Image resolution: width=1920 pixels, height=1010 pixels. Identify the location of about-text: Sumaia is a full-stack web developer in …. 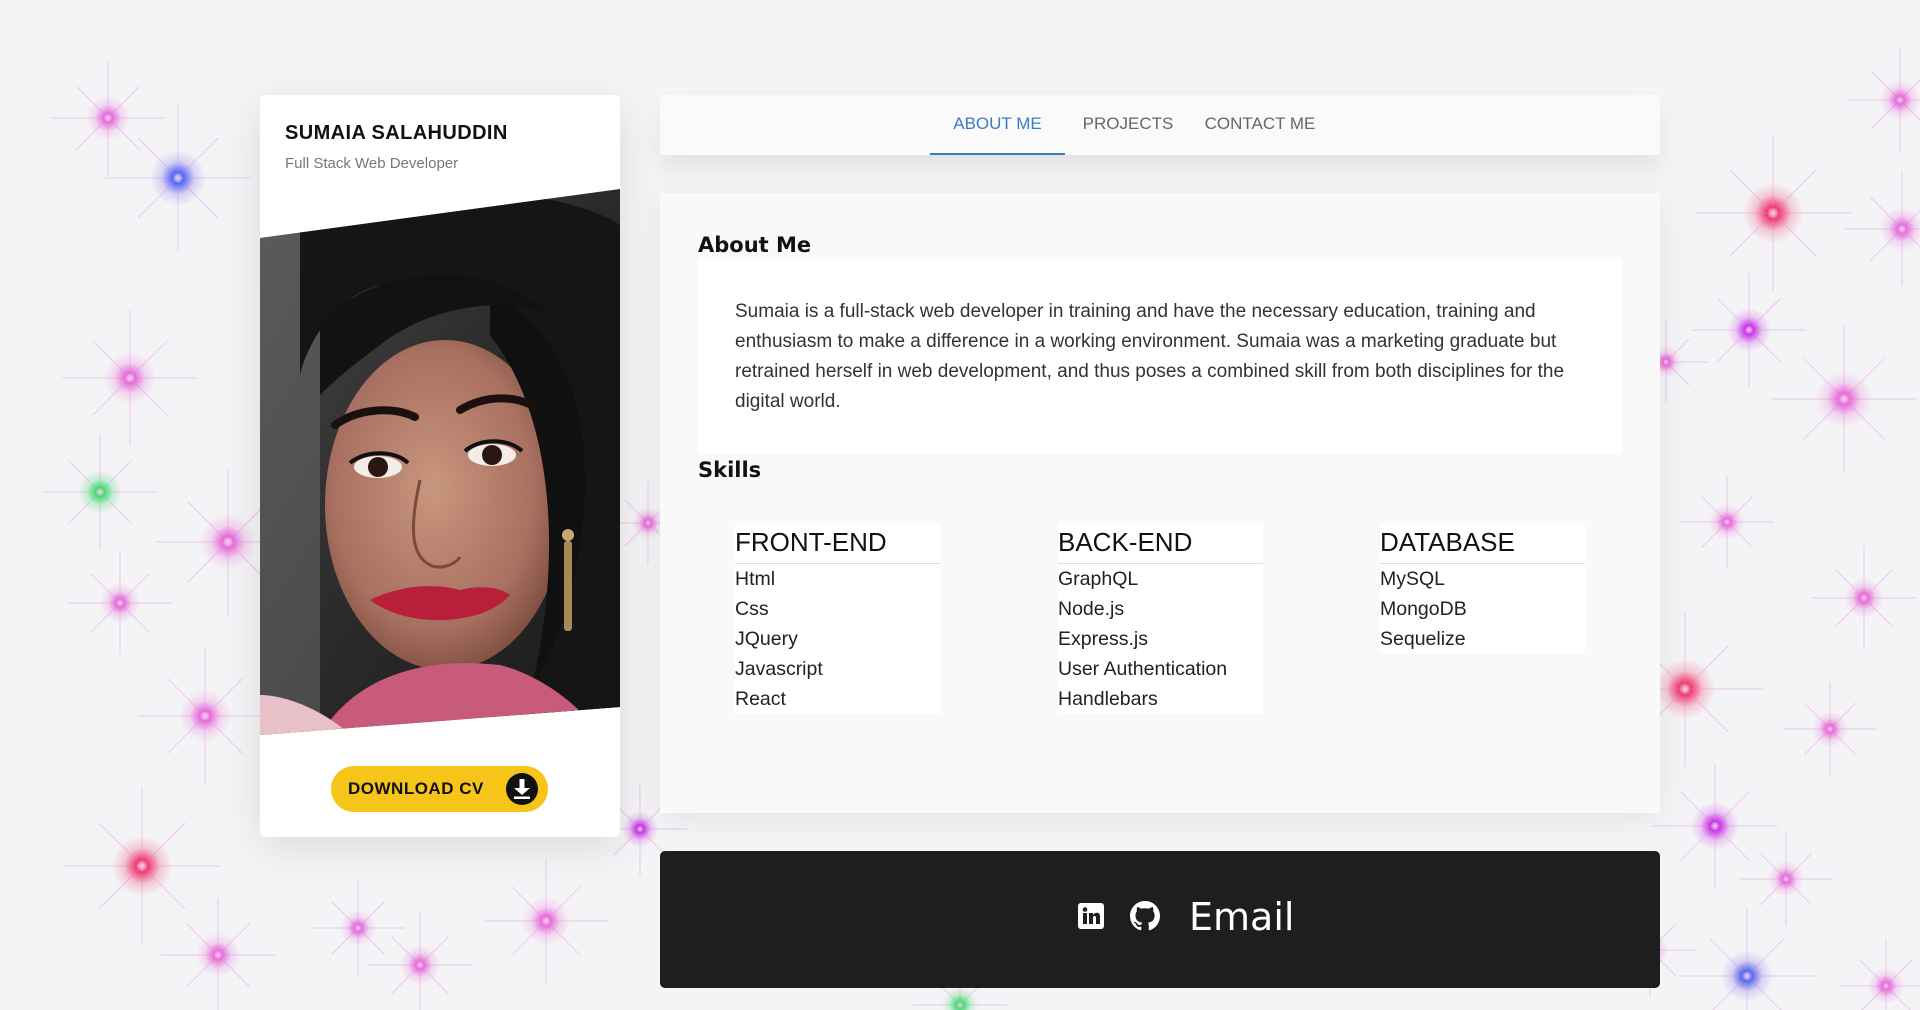
(1160, 356).